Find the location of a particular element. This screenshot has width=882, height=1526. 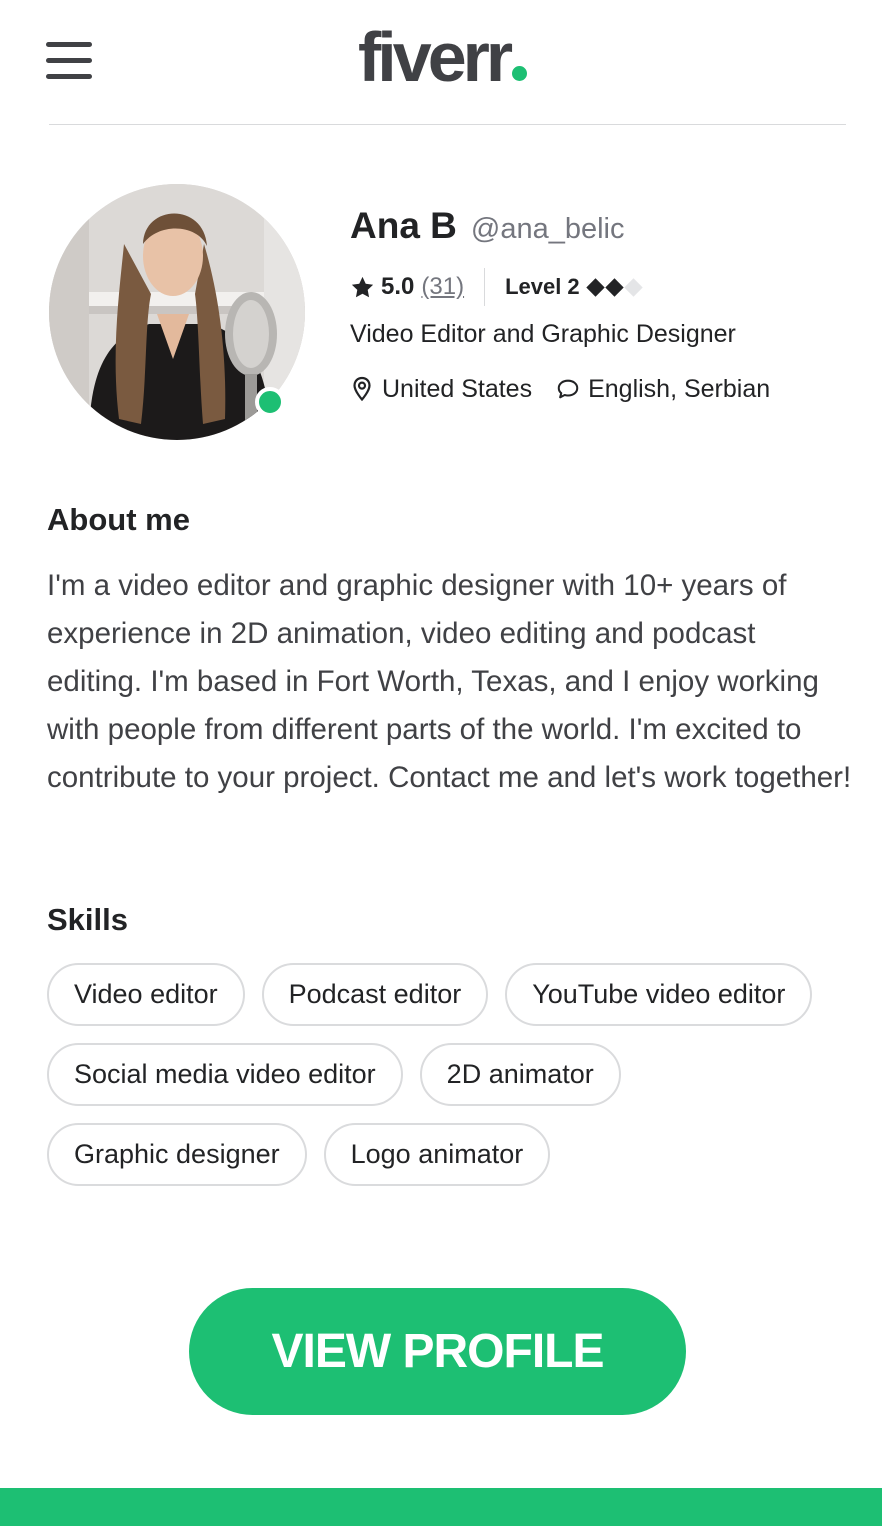

rating-separator is located at coordinates (485, 287).